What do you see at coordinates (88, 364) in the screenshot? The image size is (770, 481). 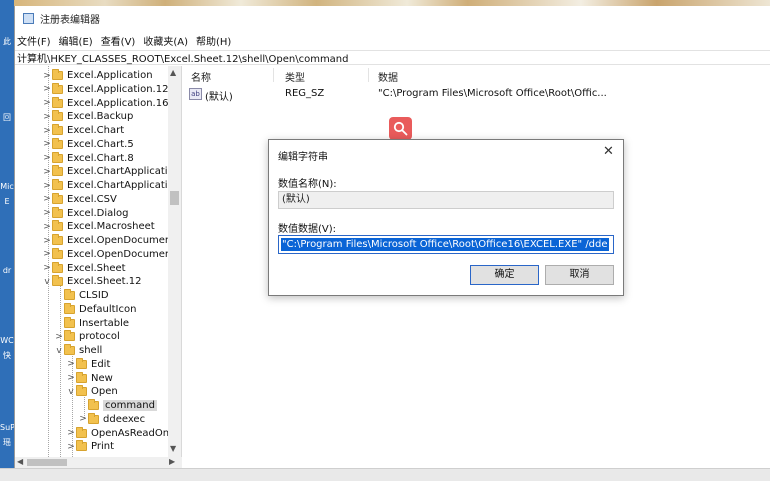 I see `tree-item: > Edit` at bounding box center [88, 364].